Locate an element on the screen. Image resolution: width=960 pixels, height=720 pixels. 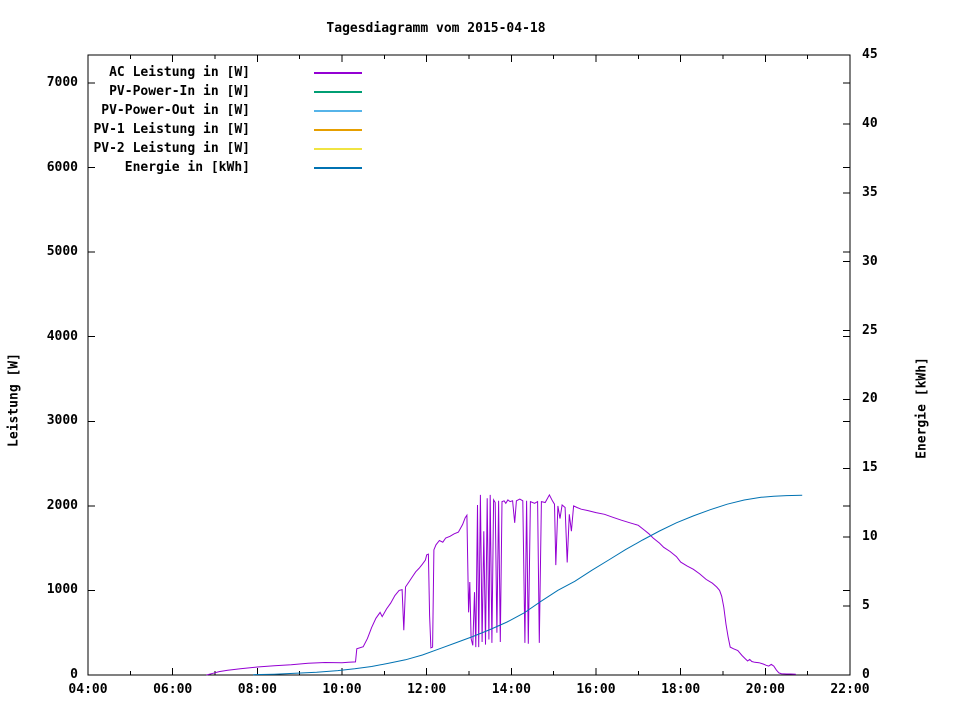
y-axis-left-tick-label: 3000 is located at coordinates (62, 421).